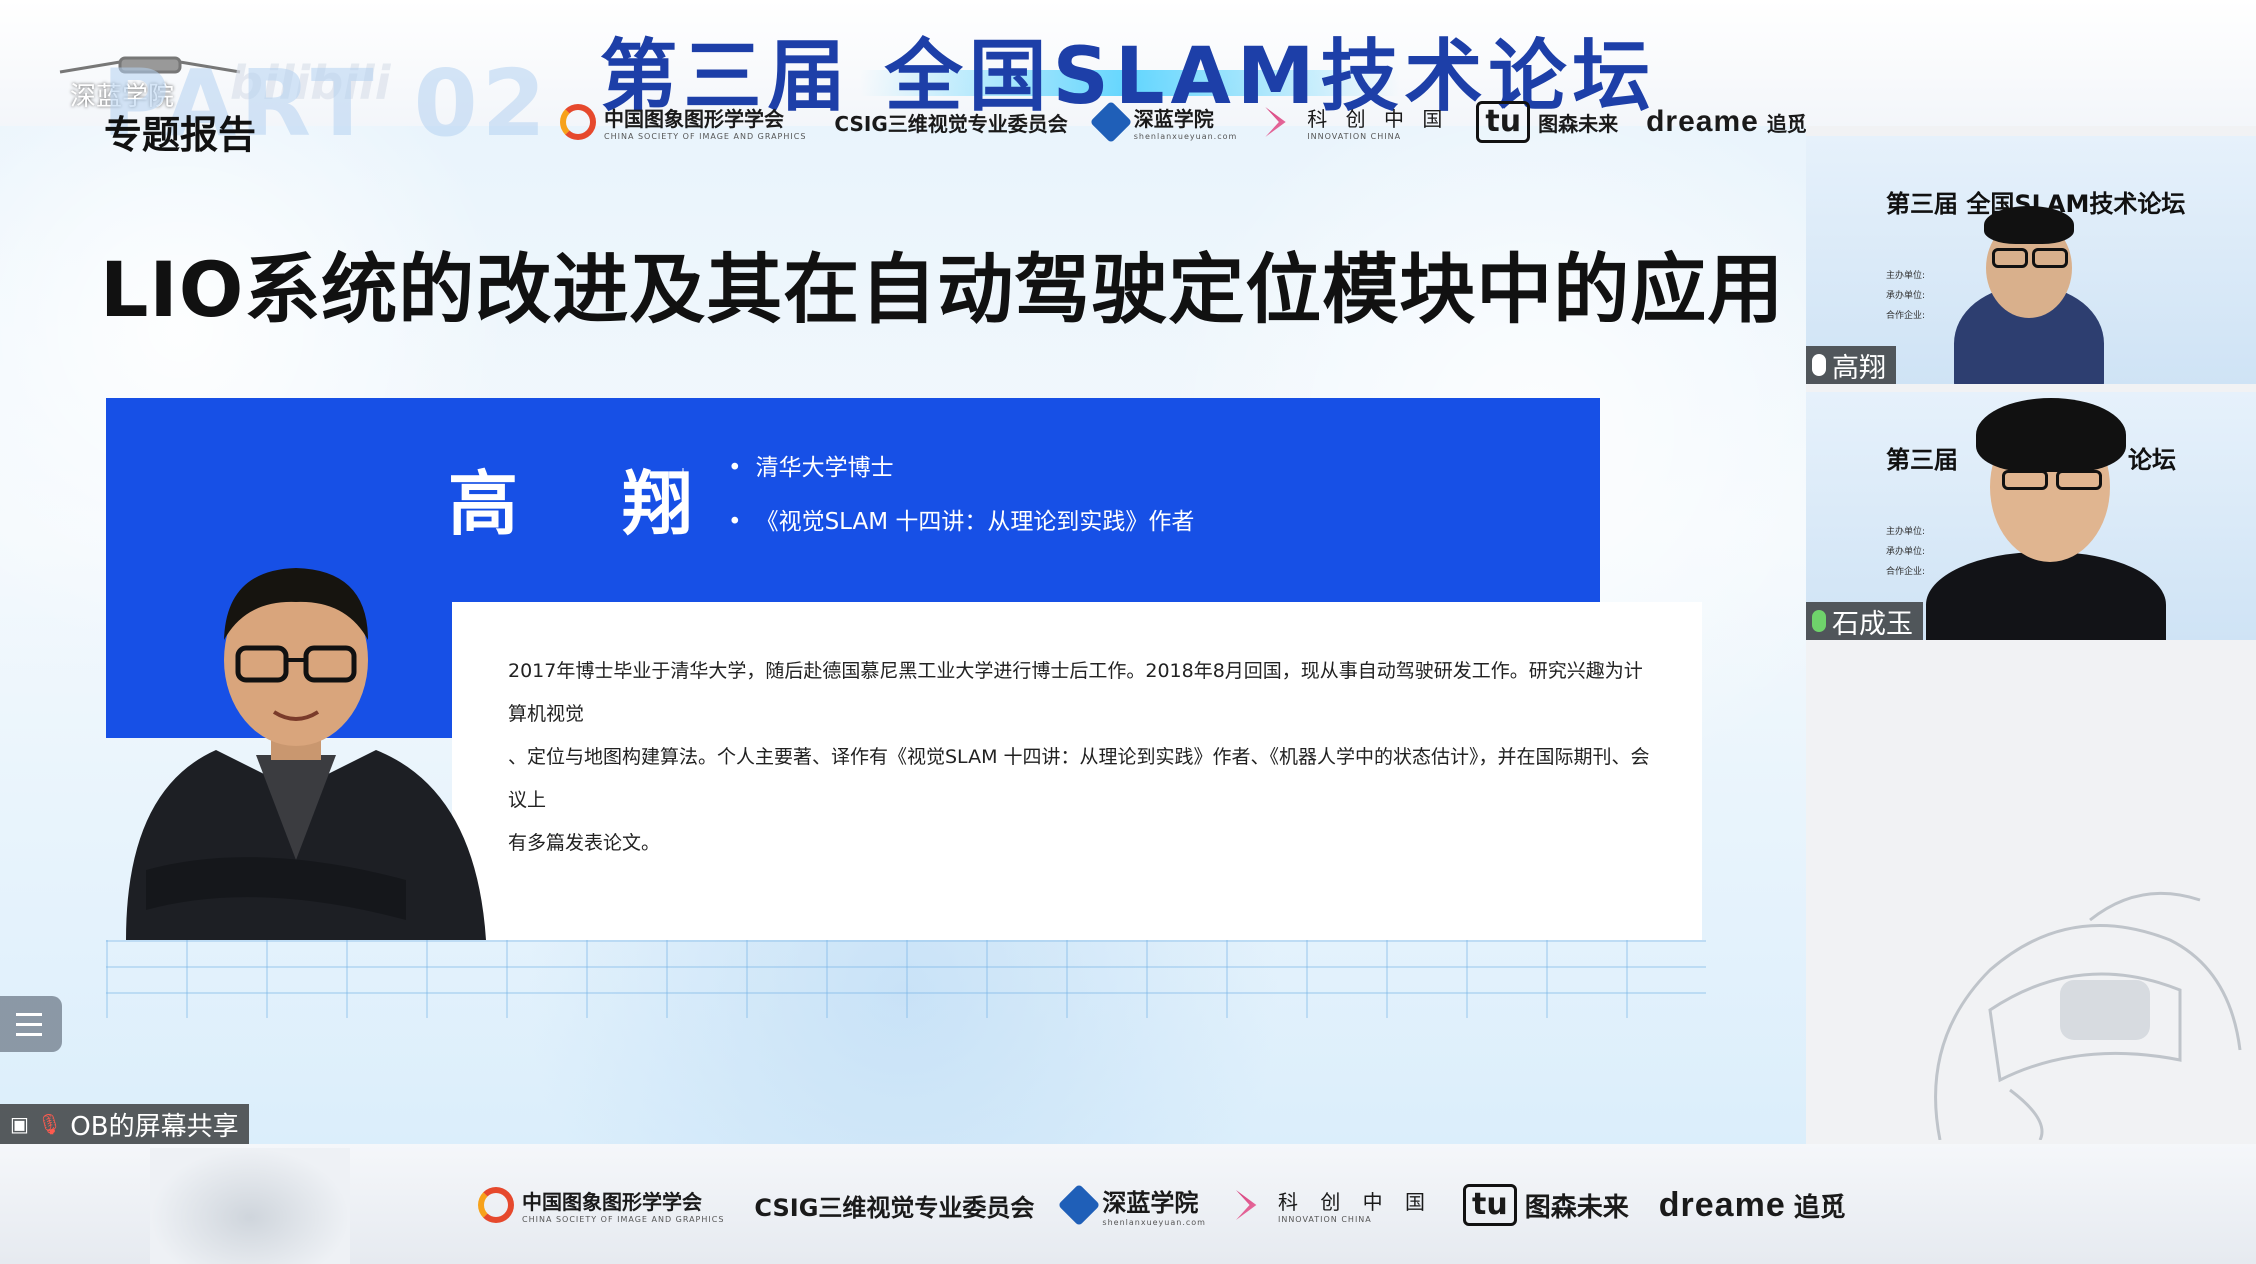 The width and height of the screenshot is (2256, 1264). I want to click on speaker-name: 高 翔, so click(590, 504).